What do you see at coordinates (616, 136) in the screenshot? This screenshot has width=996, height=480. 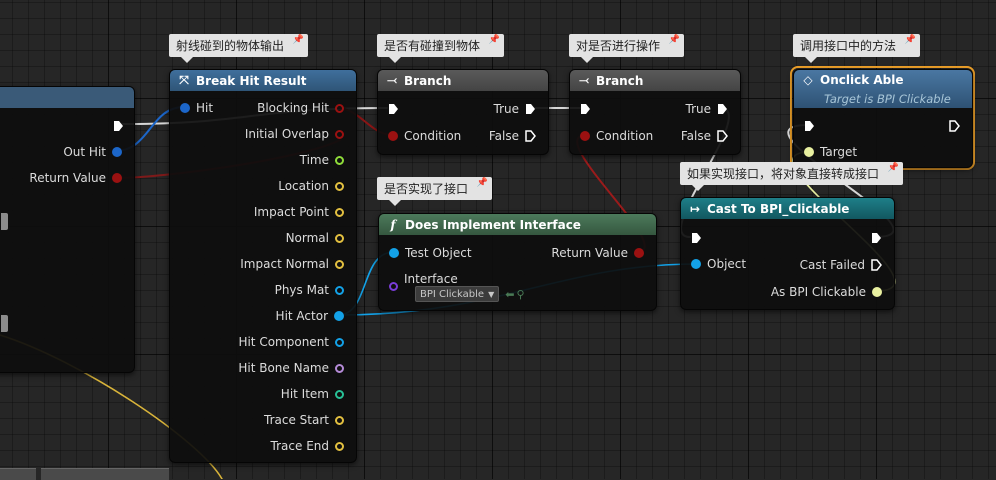 I see `branch-2-condition: Condition` at bounding box center [616, 136].